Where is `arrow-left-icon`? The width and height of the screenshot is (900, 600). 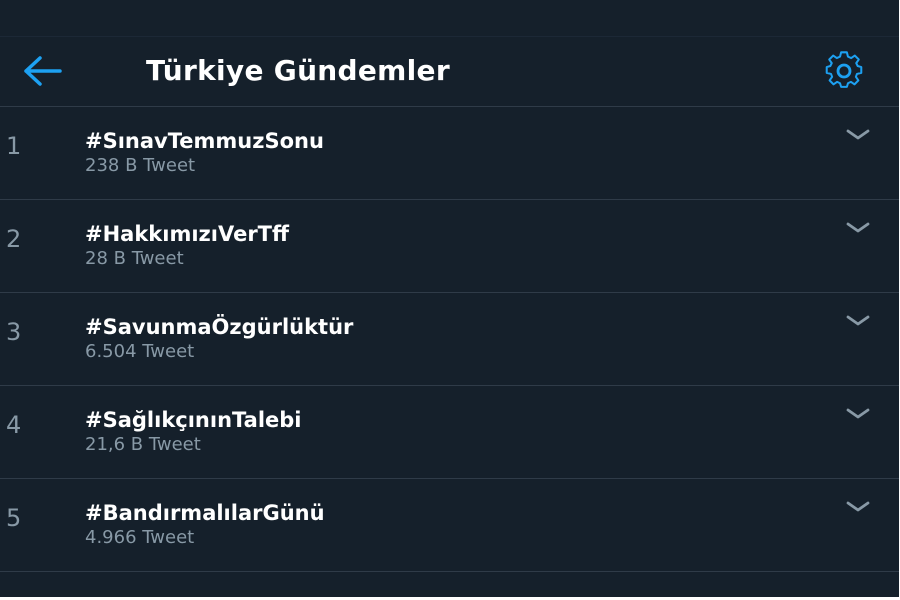
arrow-left-icon is located at coordinates (43, 71).